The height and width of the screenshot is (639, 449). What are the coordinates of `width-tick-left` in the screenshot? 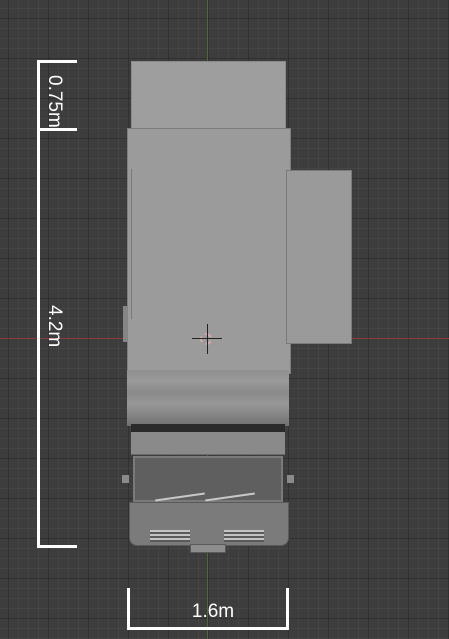 It's located at (128, 609).